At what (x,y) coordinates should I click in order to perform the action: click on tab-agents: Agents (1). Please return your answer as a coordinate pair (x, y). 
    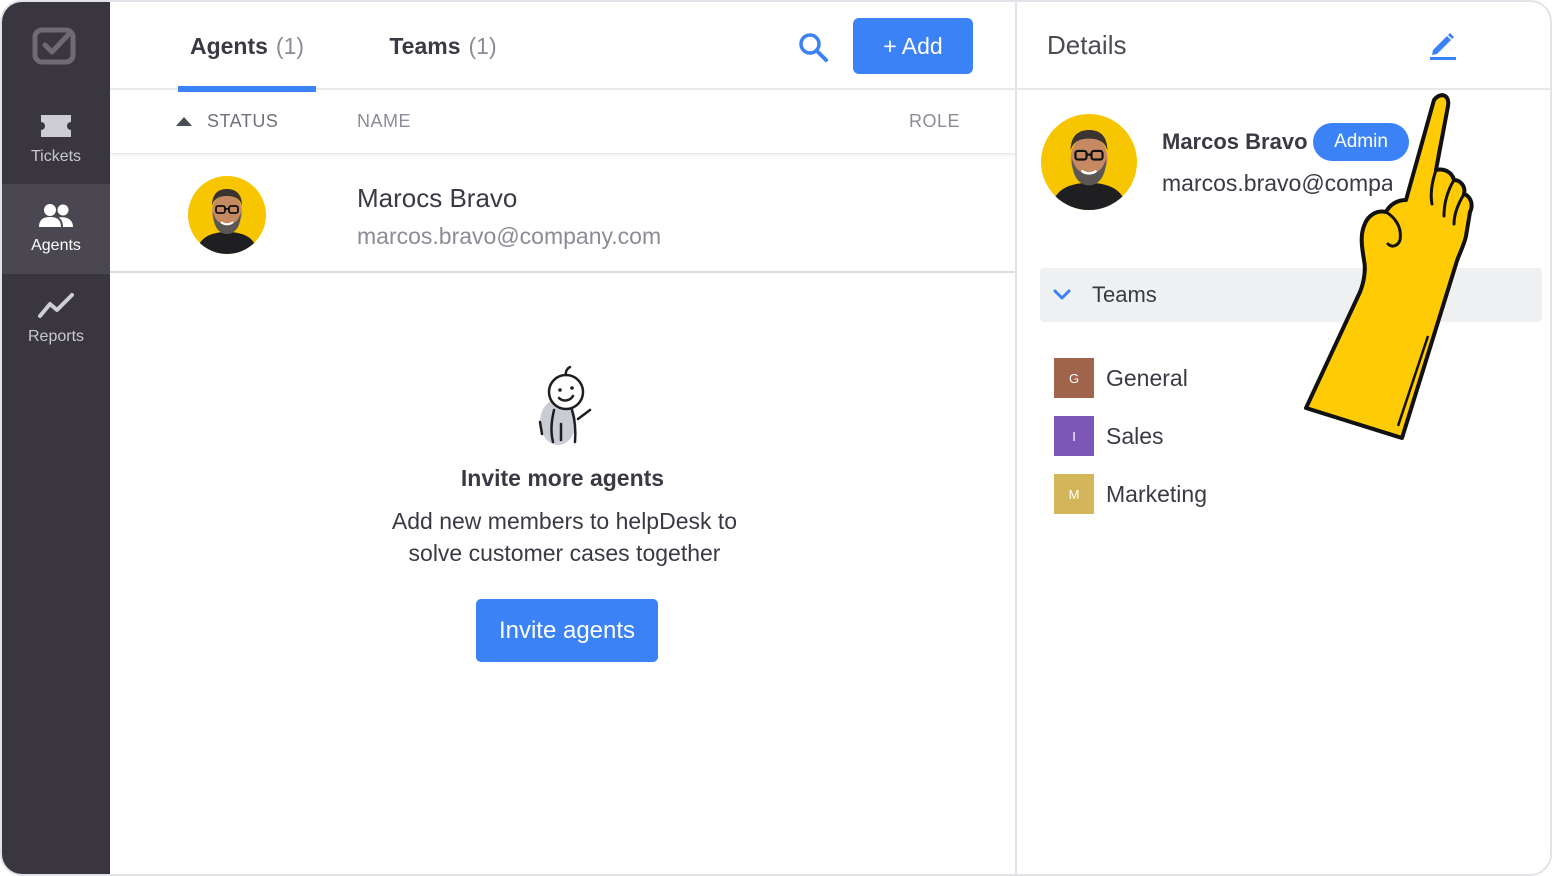
    Looking at the image, I should click on (247, 47).